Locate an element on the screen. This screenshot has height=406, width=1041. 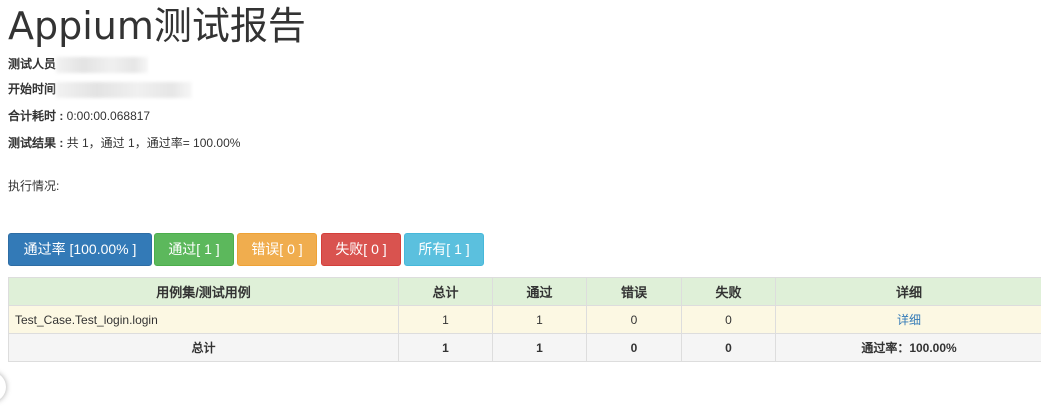
duration-label: 合计耗时 : is located at coordinates (36, 116).